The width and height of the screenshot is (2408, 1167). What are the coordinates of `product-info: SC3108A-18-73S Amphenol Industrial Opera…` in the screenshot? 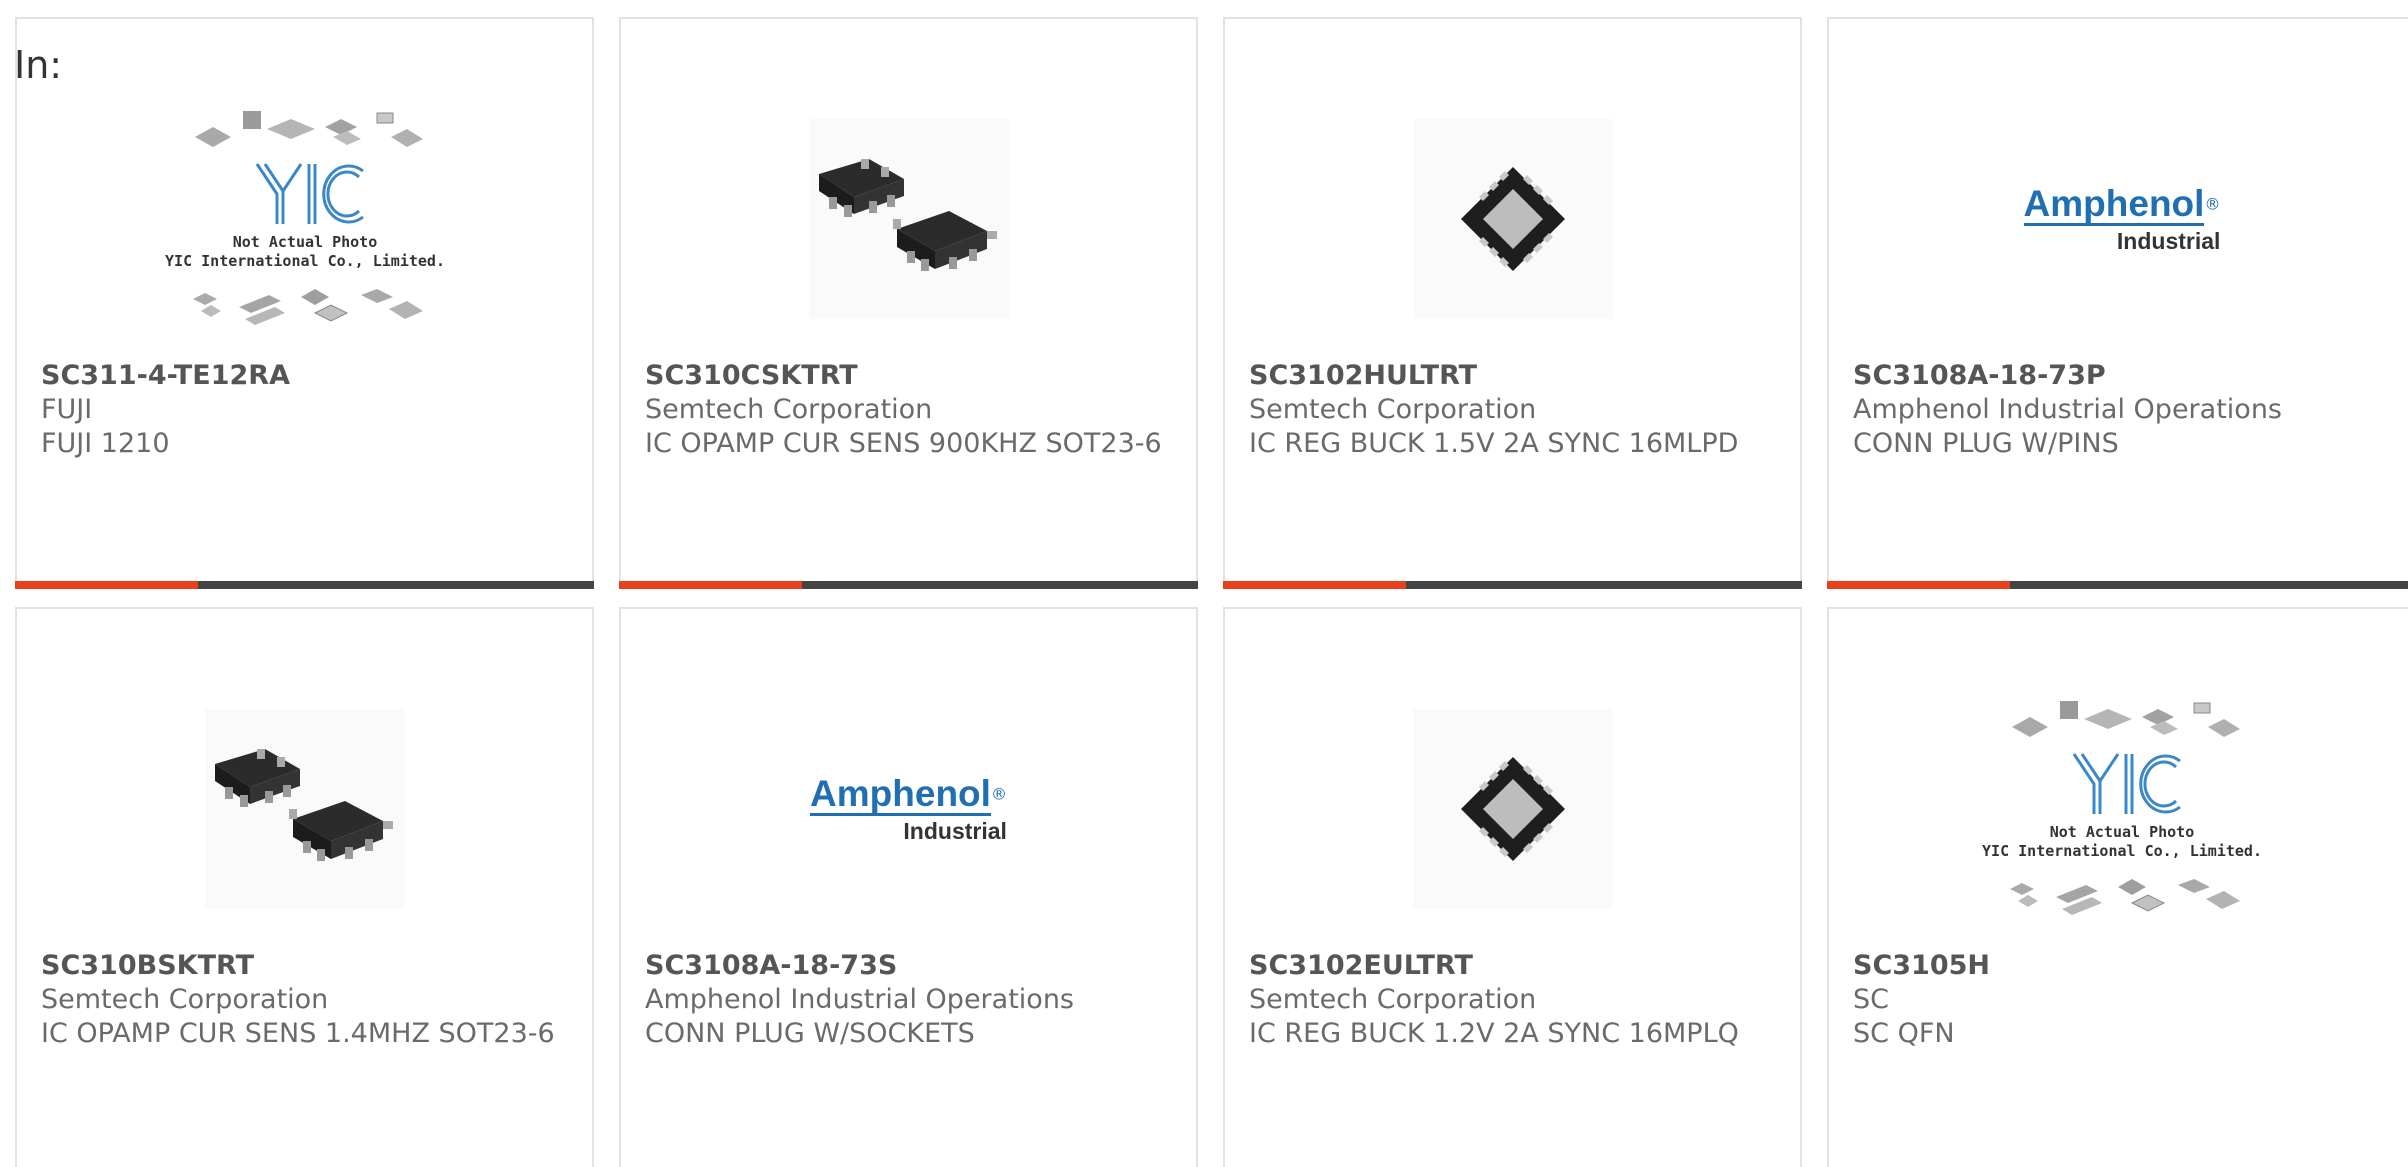 It's located at (910, 1000).